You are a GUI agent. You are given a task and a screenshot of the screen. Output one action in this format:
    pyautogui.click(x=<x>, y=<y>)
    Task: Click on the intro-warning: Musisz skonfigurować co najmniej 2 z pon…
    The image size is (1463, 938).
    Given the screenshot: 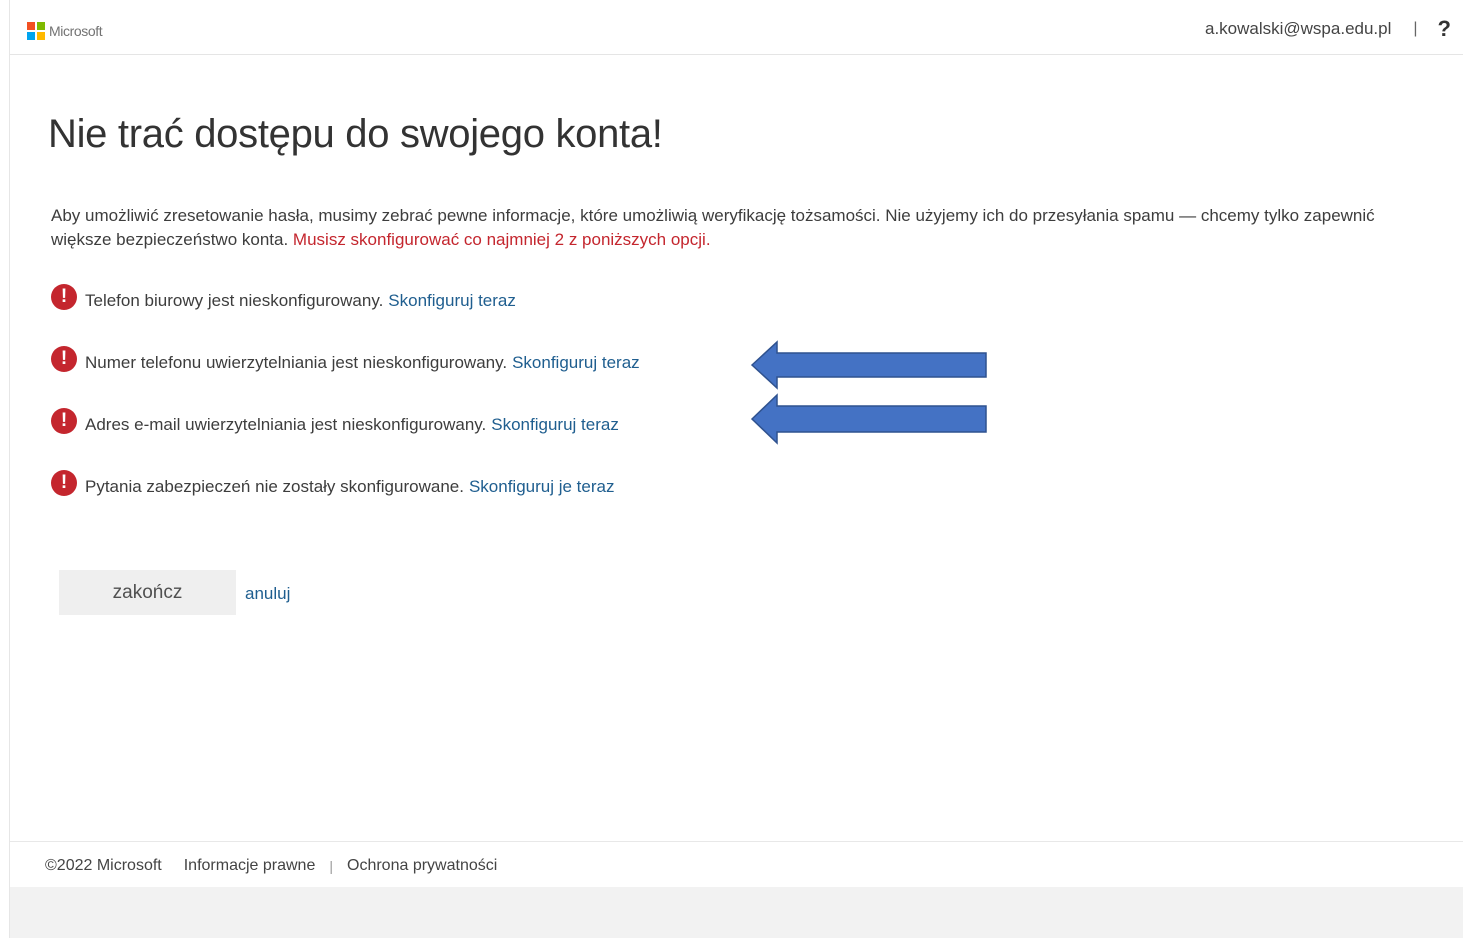 What is the action you would take?
    pyautogui.click(x=501, y=239)
    